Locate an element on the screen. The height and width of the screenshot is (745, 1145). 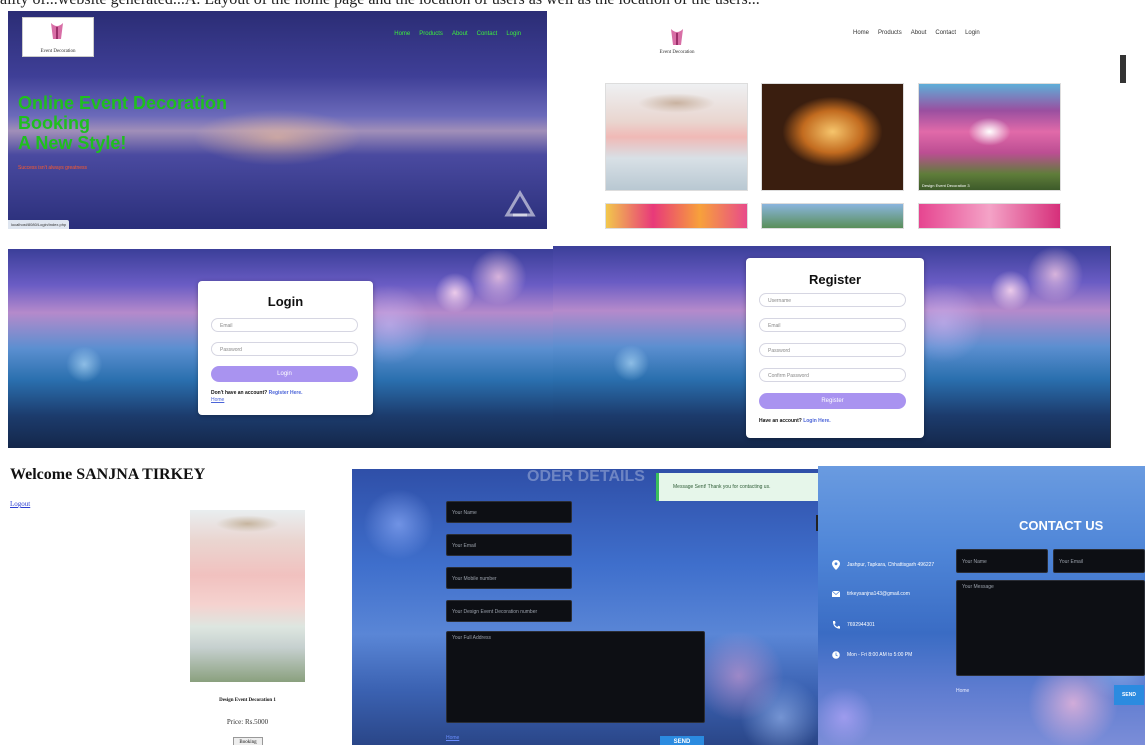
booking-button: Booking is located at coordinates (248, 741).